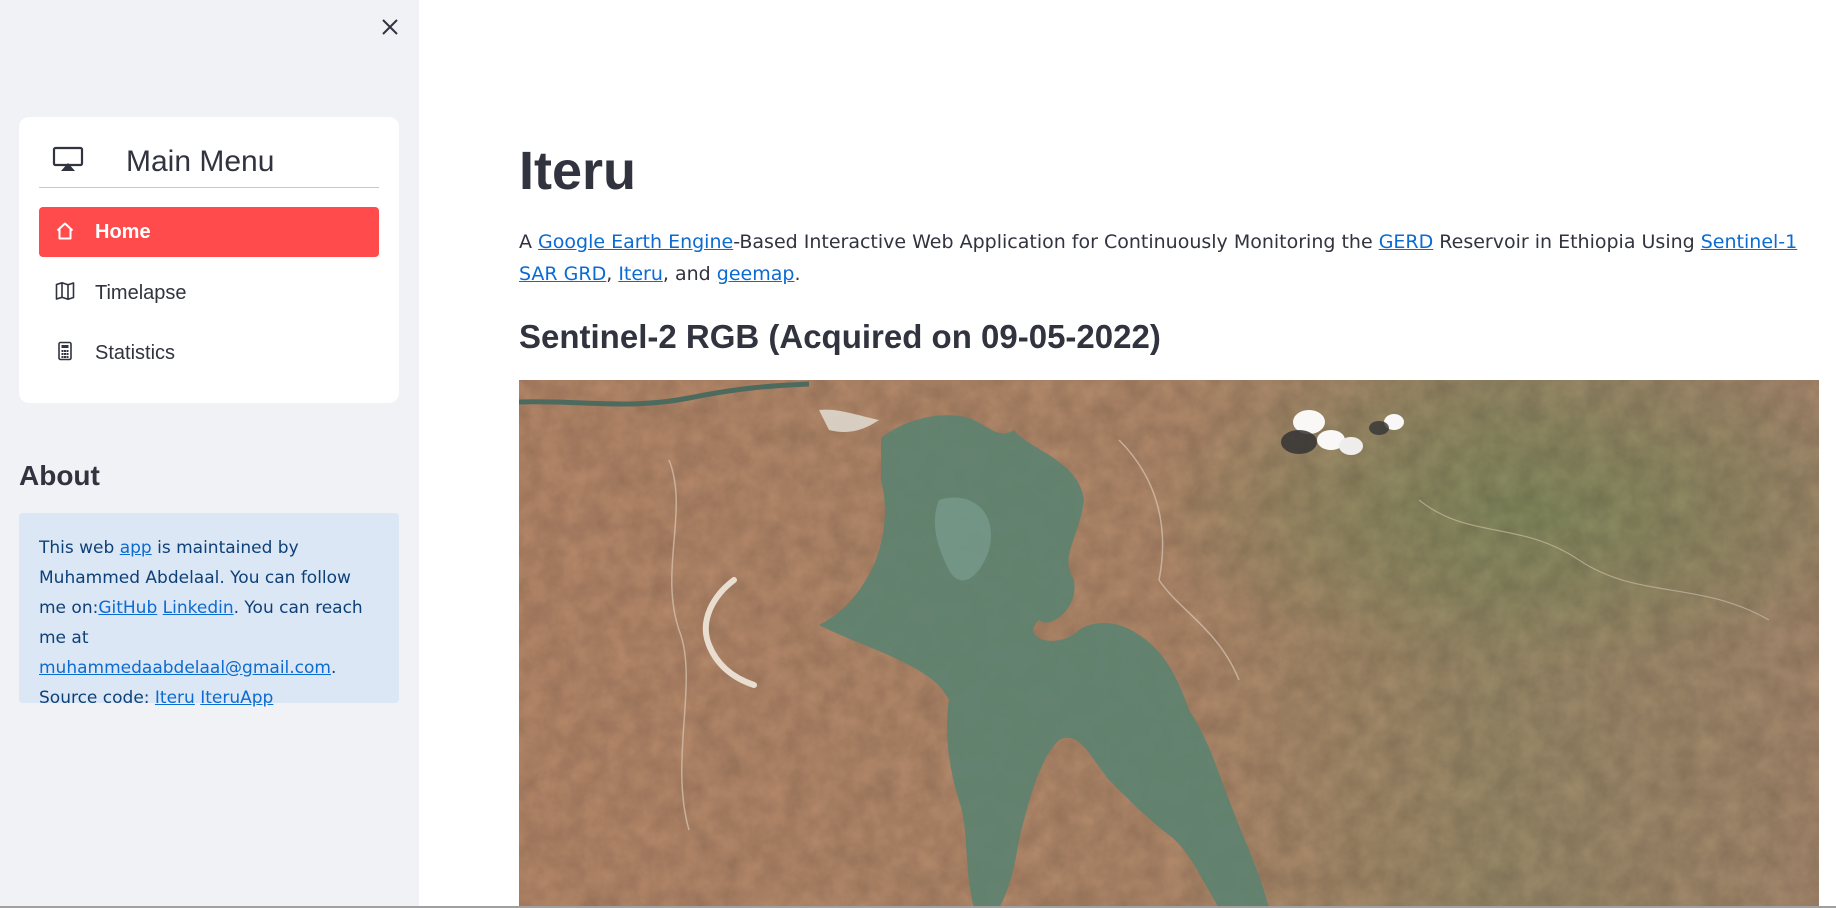 The height and width of the screenshot is (908, 1836). What do you see at coordinates (79, 548) in the screenshot?
I see `about-text: This web` at bounding box center [79, 548].